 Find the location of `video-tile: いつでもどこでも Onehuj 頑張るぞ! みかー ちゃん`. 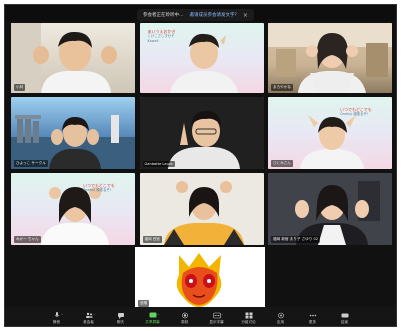

video-tile: いつでもどこでも Onehuj 頑張るぞ! みかー ちゃん is located at coordinates (73, 209).